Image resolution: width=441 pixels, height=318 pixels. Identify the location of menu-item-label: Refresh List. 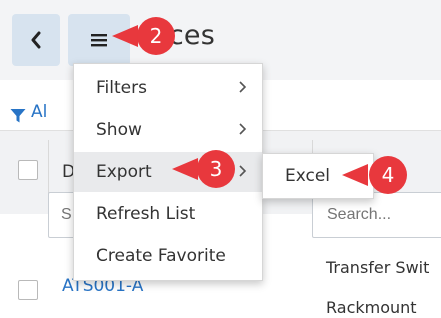
(146, 214).